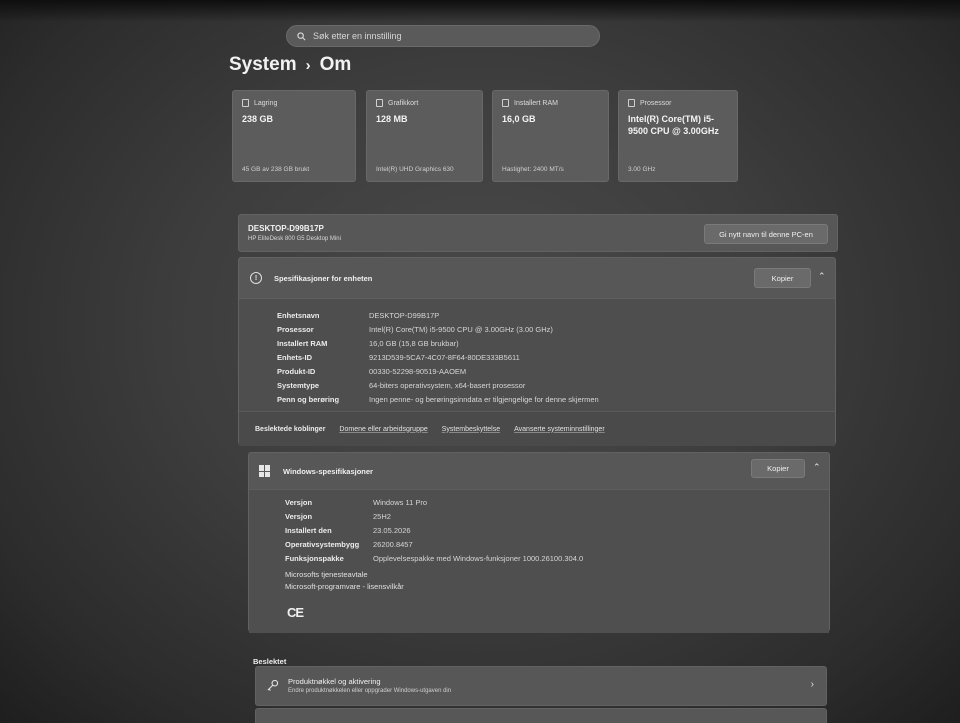 The image size is (960, 723). What do you see at coordinates (536, 103) in the screenshot?
I see `card-title: Installert RAM` at bounding box center [536, 103].